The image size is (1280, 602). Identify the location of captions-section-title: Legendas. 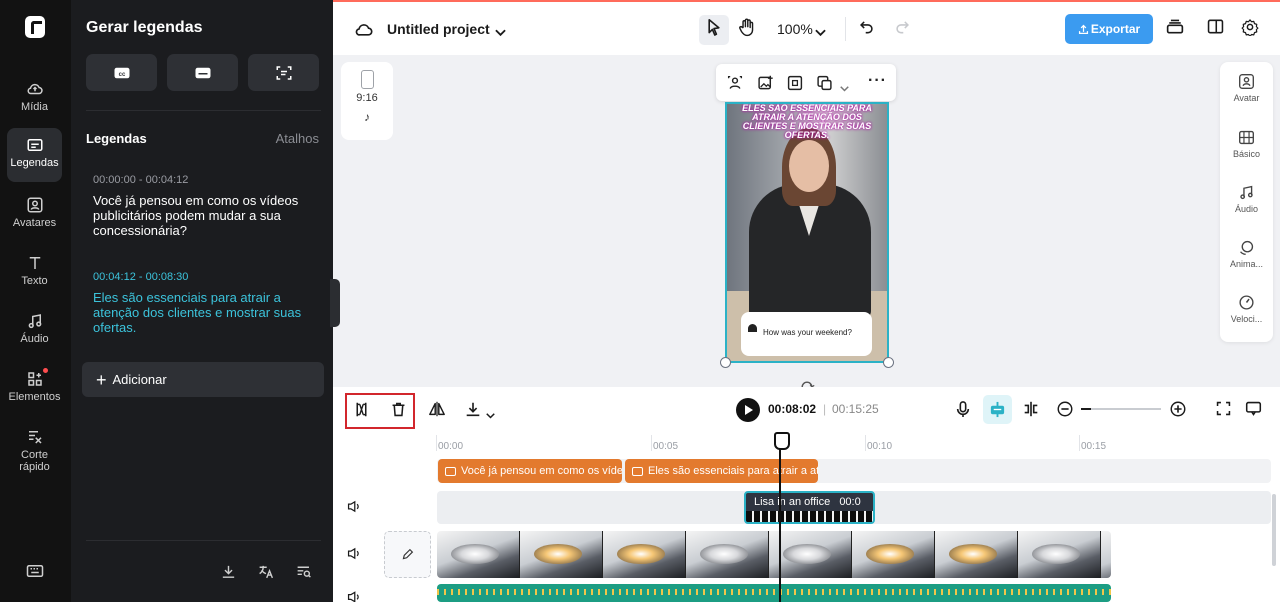
(116, 138).